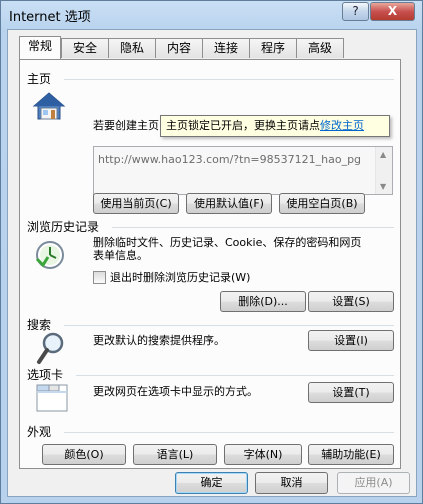 Image resolution: width=423 pixels, height=504 pixels. I want to click on search-description: 更改默认的搜索提供程序。, so click(159, 340).